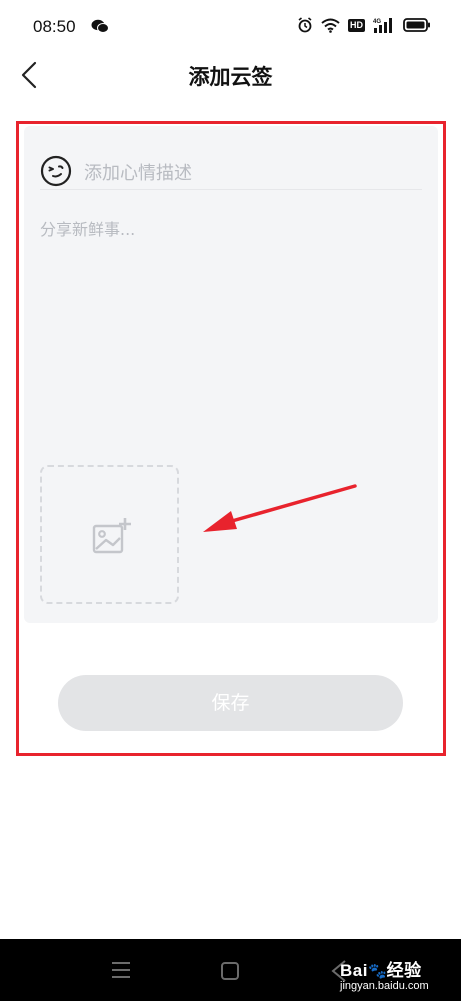 This screenshot has height=1001, width=461. I want to click on home-icon, so click(230, 971).